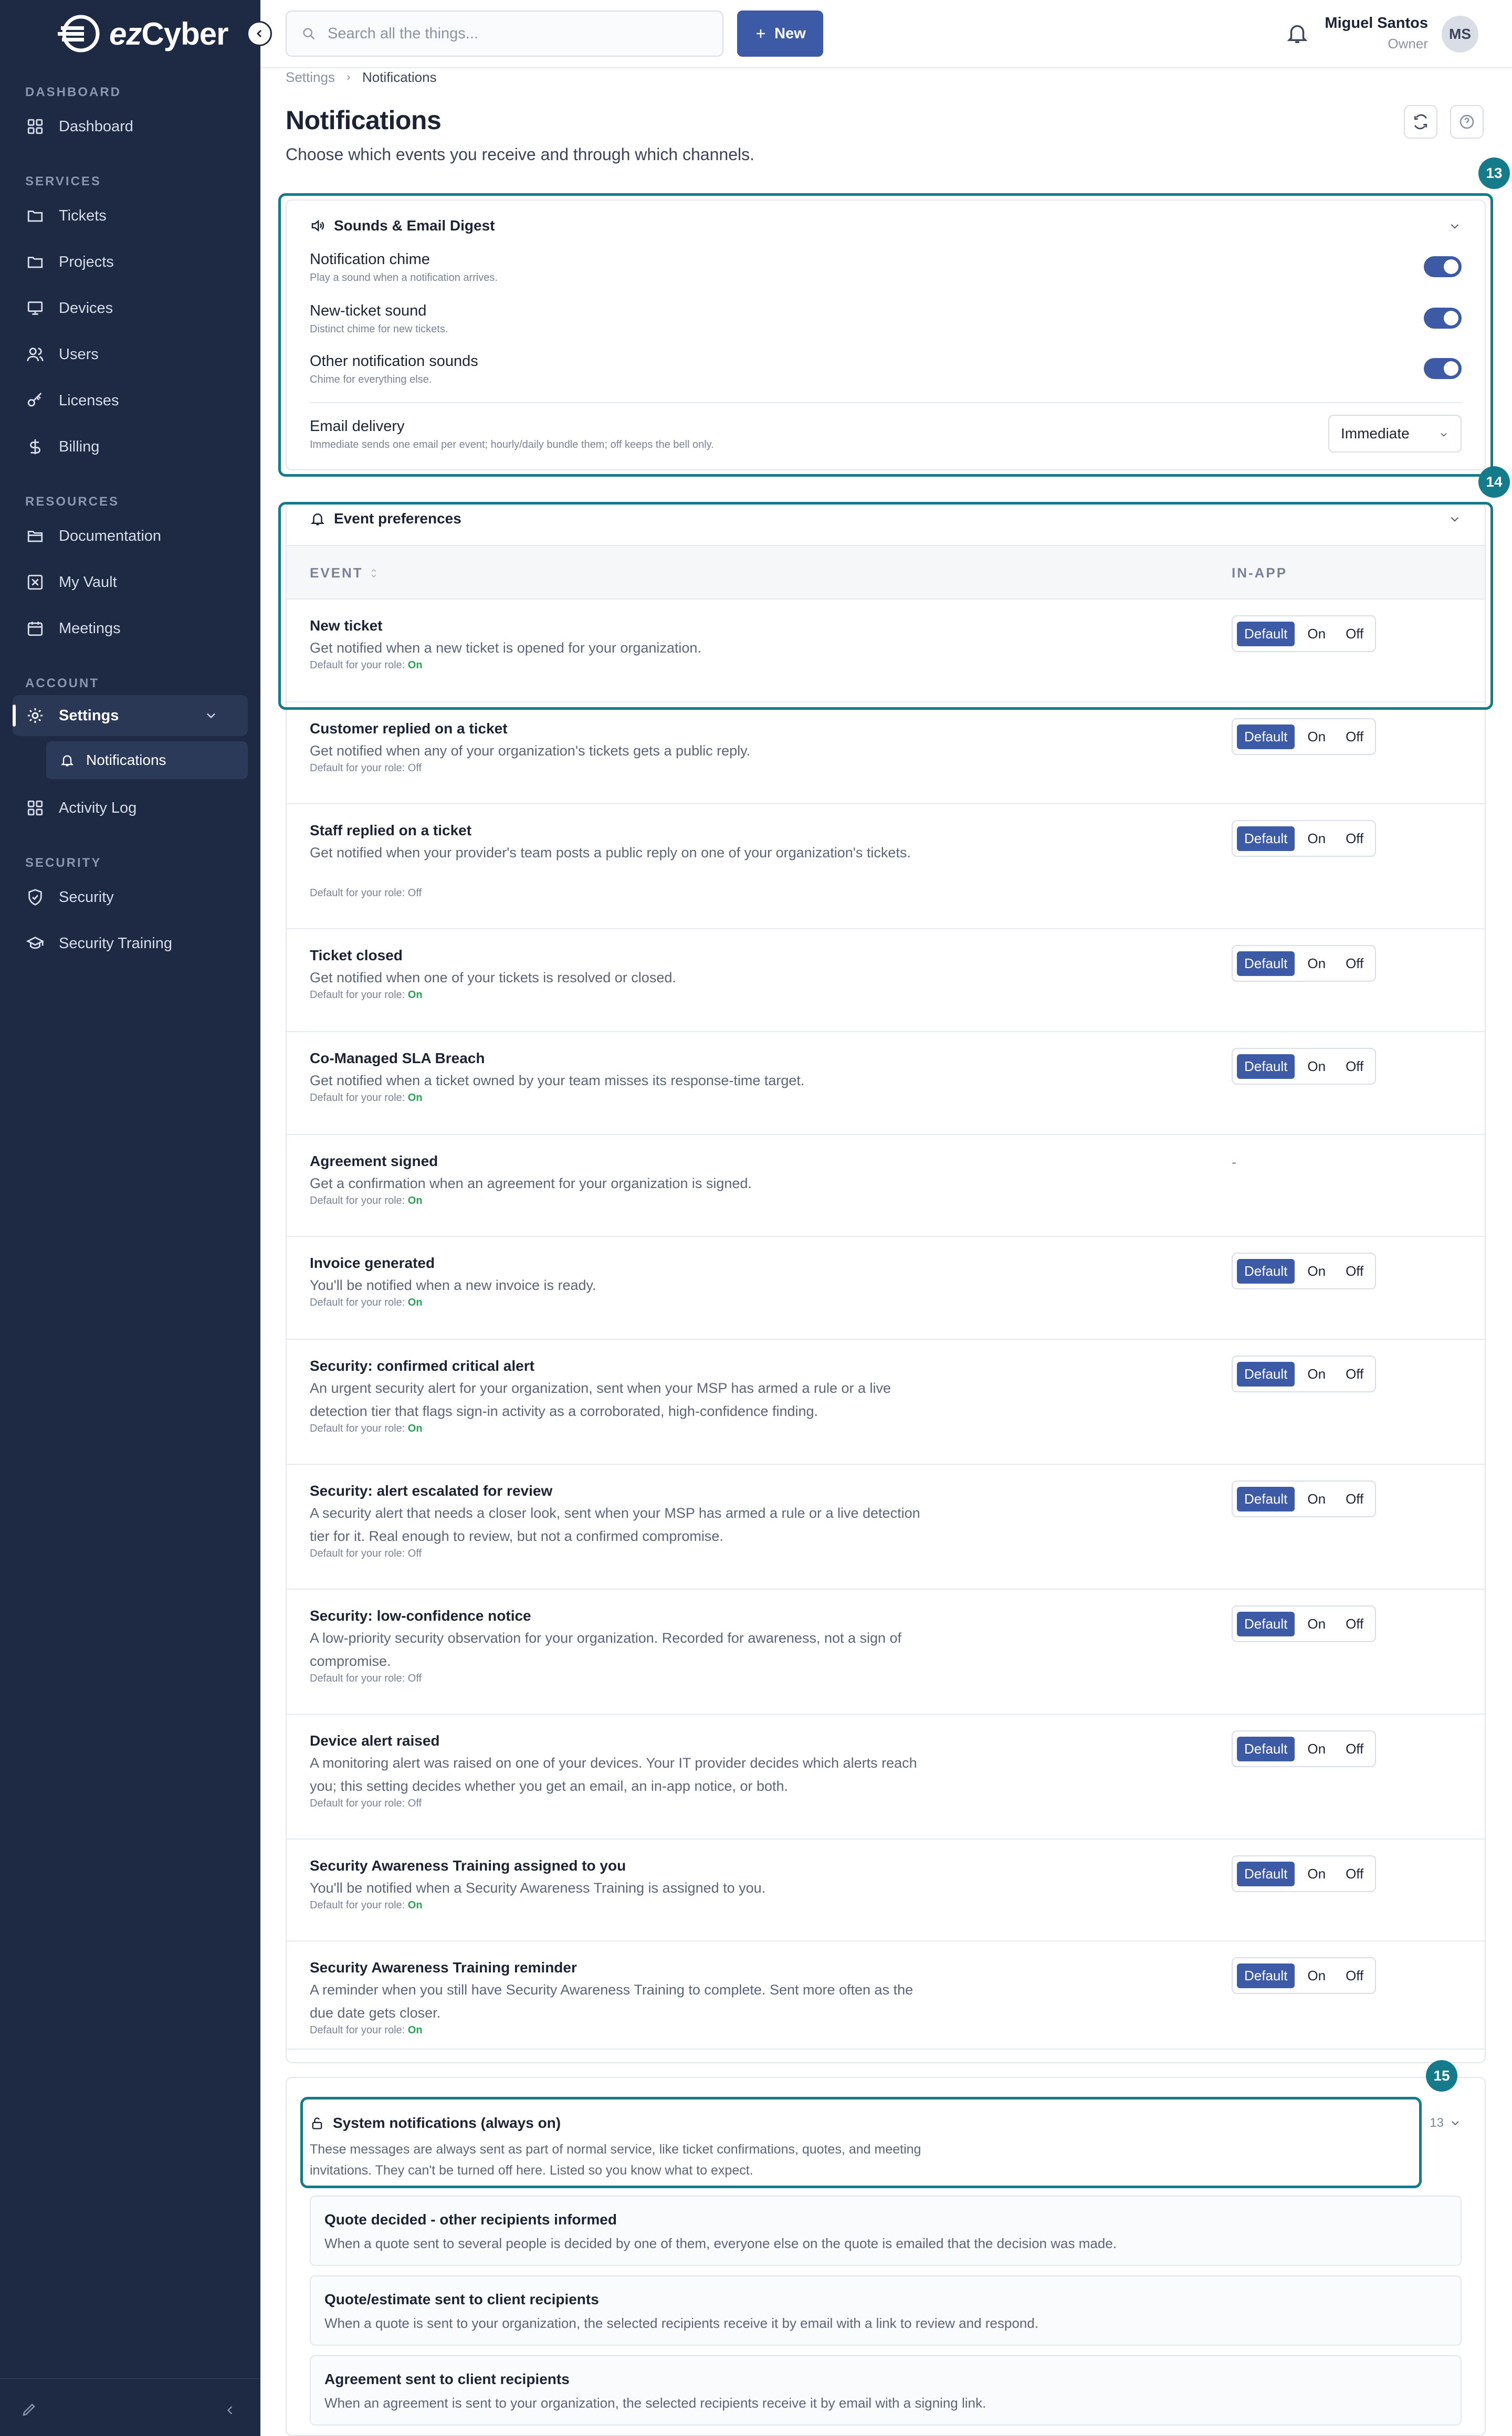 The width and height of the screenshot is (1512, 2436). What do you see at coordinates (310, 77) in the screenshot?
I see `breadcrumb-parent: Settings` at bounding box center [310, 77].